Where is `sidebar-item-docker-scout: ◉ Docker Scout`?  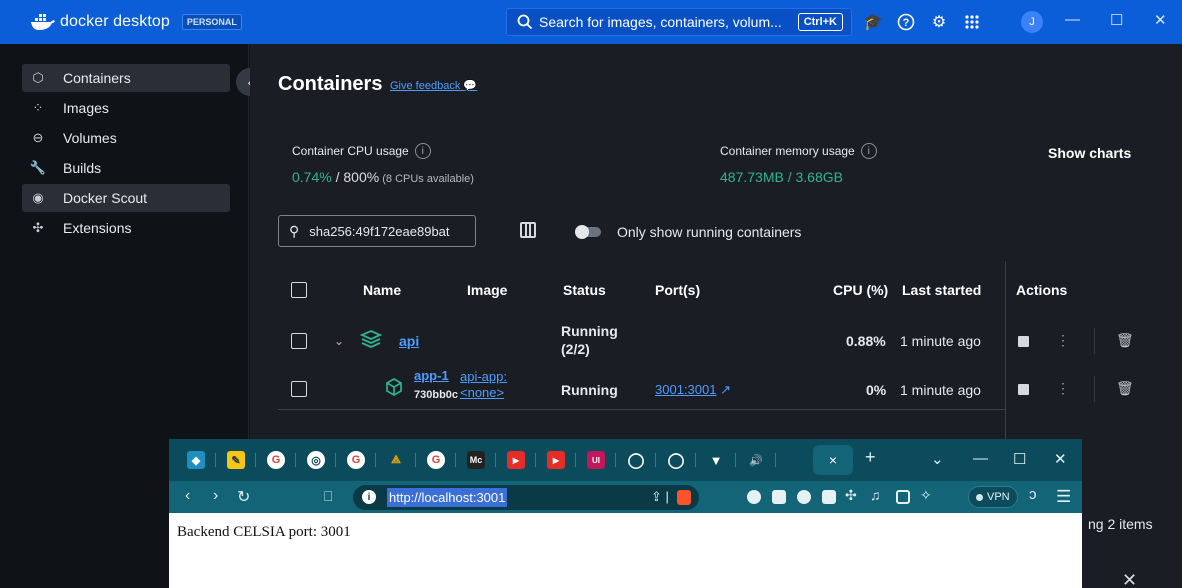 sidebar-item-docker-scout: ◉ Docker Scout is located at coordinates (126, 198).